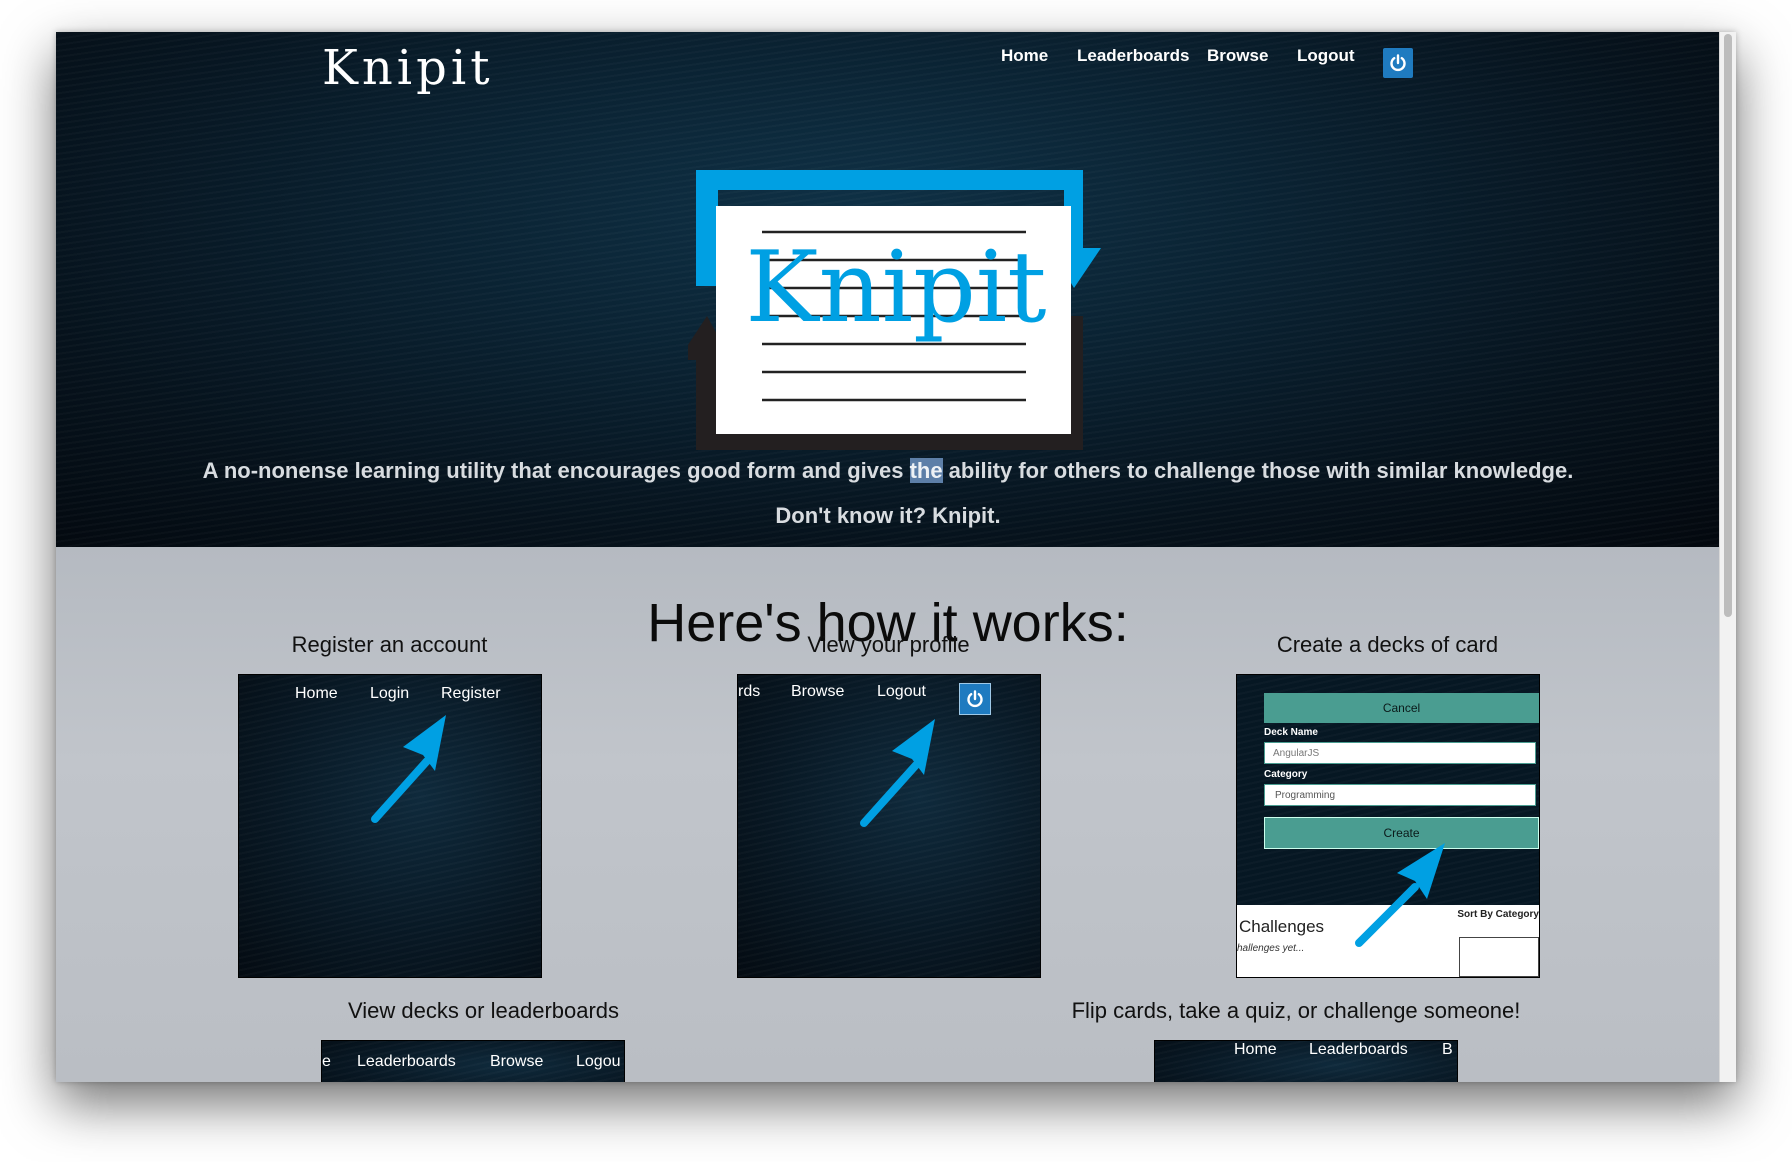  Describe the element at coordinates (483, 1010) in the screenshot. I see `step-title-view-decks: View decks or leaderboards` at that location.